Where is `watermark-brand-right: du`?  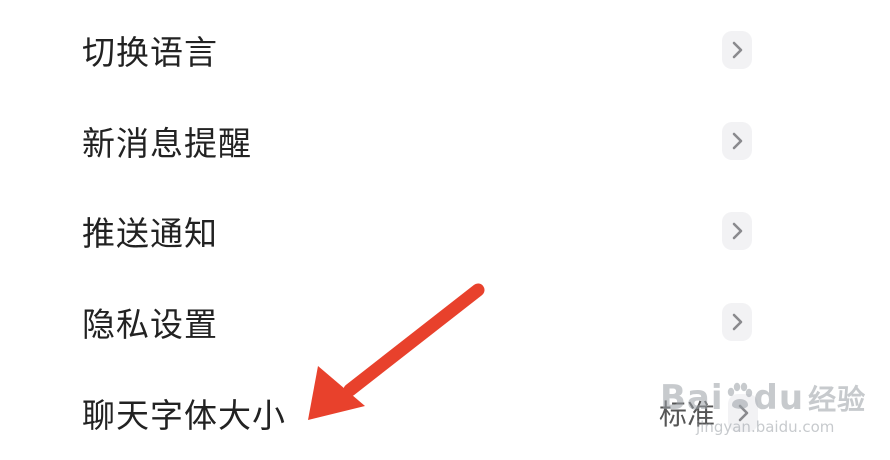 watermark-brand-right: du is located at coordinates (779, 398).